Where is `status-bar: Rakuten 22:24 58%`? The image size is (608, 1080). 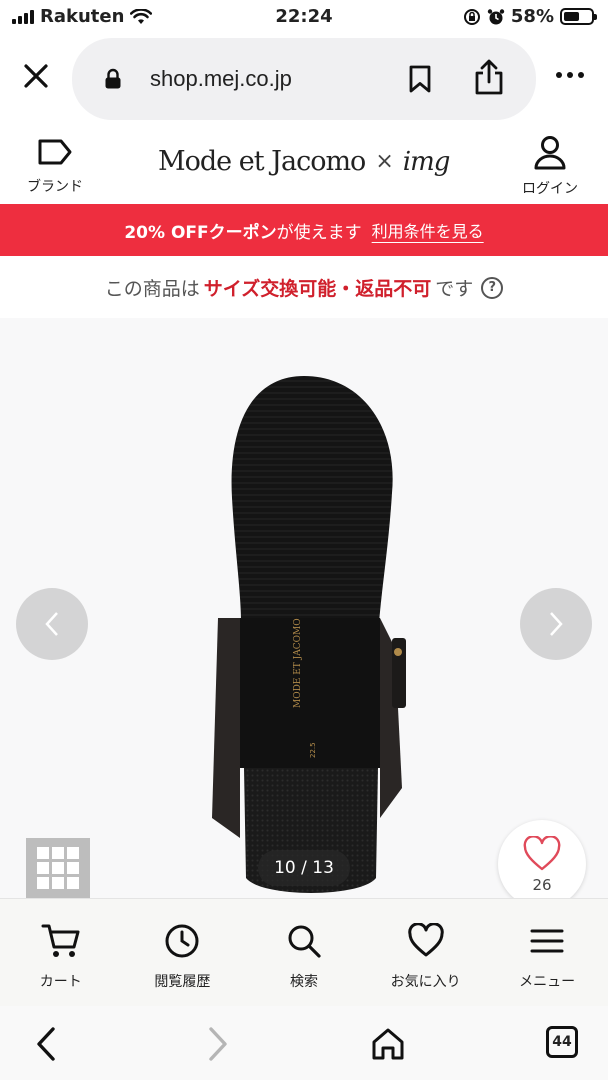
status-bar: Rakuten 22:24 58% is located at coordinates (304, 17).